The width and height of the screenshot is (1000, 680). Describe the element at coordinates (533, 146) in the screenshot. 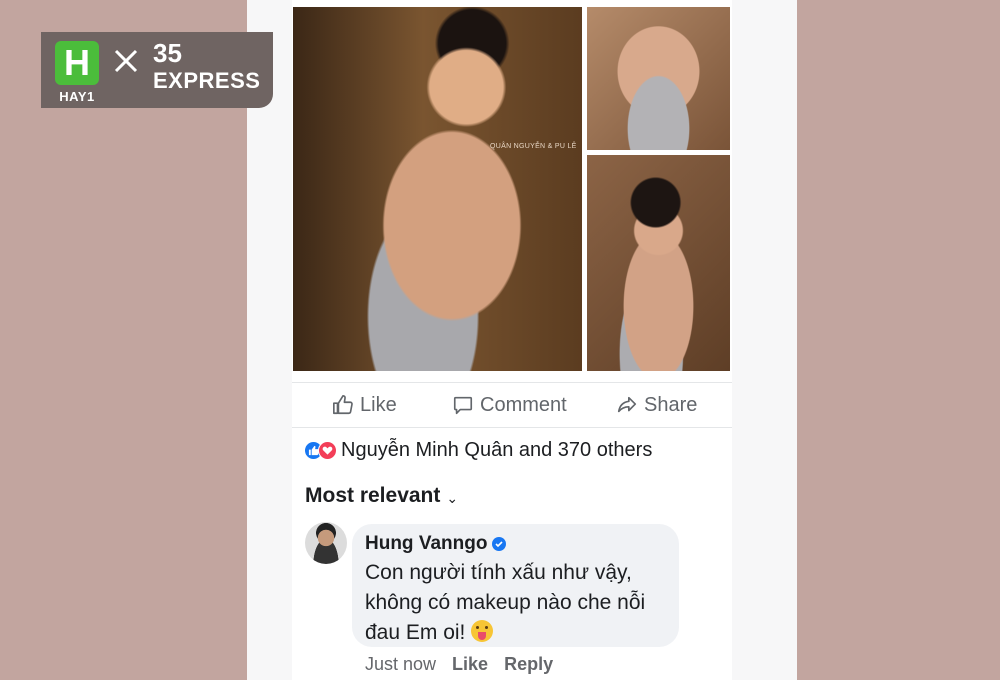

I see `photo-watermark: QUÂN NGUYỄN & PU LÊ` at that location.